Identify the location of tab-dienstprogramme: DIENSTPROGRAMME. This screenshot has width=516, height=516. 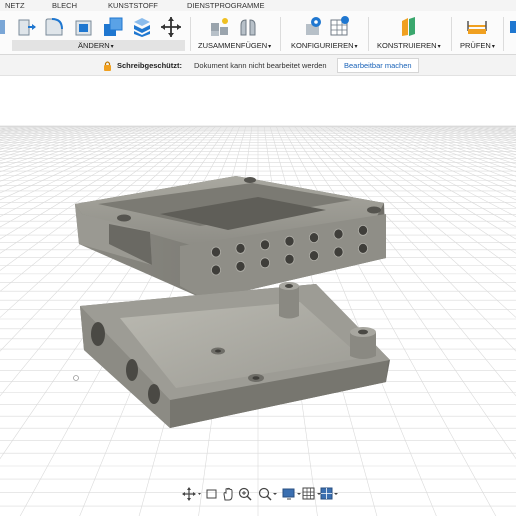
(226, 5).